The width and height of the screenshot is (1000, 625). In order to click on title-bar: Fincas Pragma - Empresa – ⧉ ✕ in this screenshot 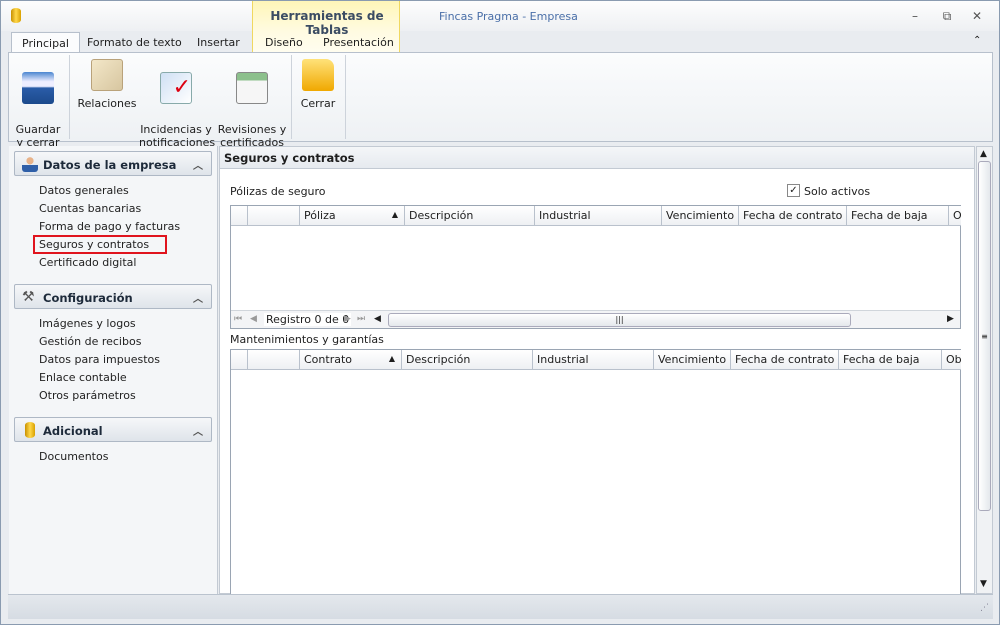, I will do `click(500, 16)`.